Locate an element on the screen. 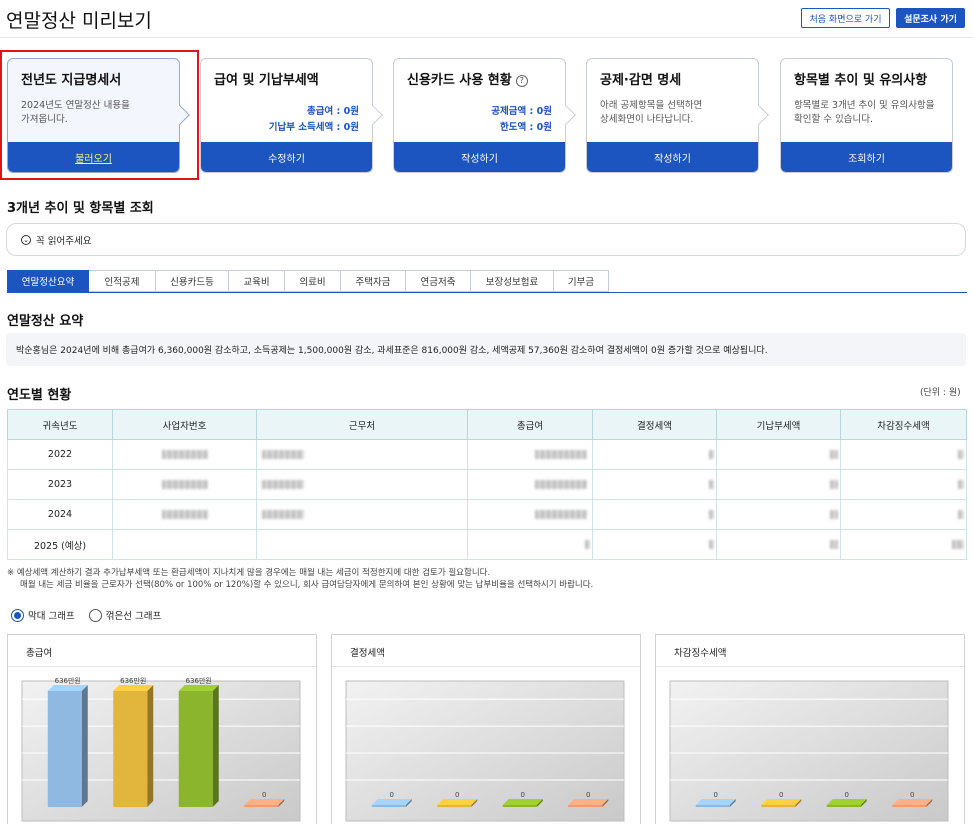 The width and height of the screenshot is (973, 824). trend-section-title: 3개년 추이 및 항목별 조회 is located at coordinates (80, 208).